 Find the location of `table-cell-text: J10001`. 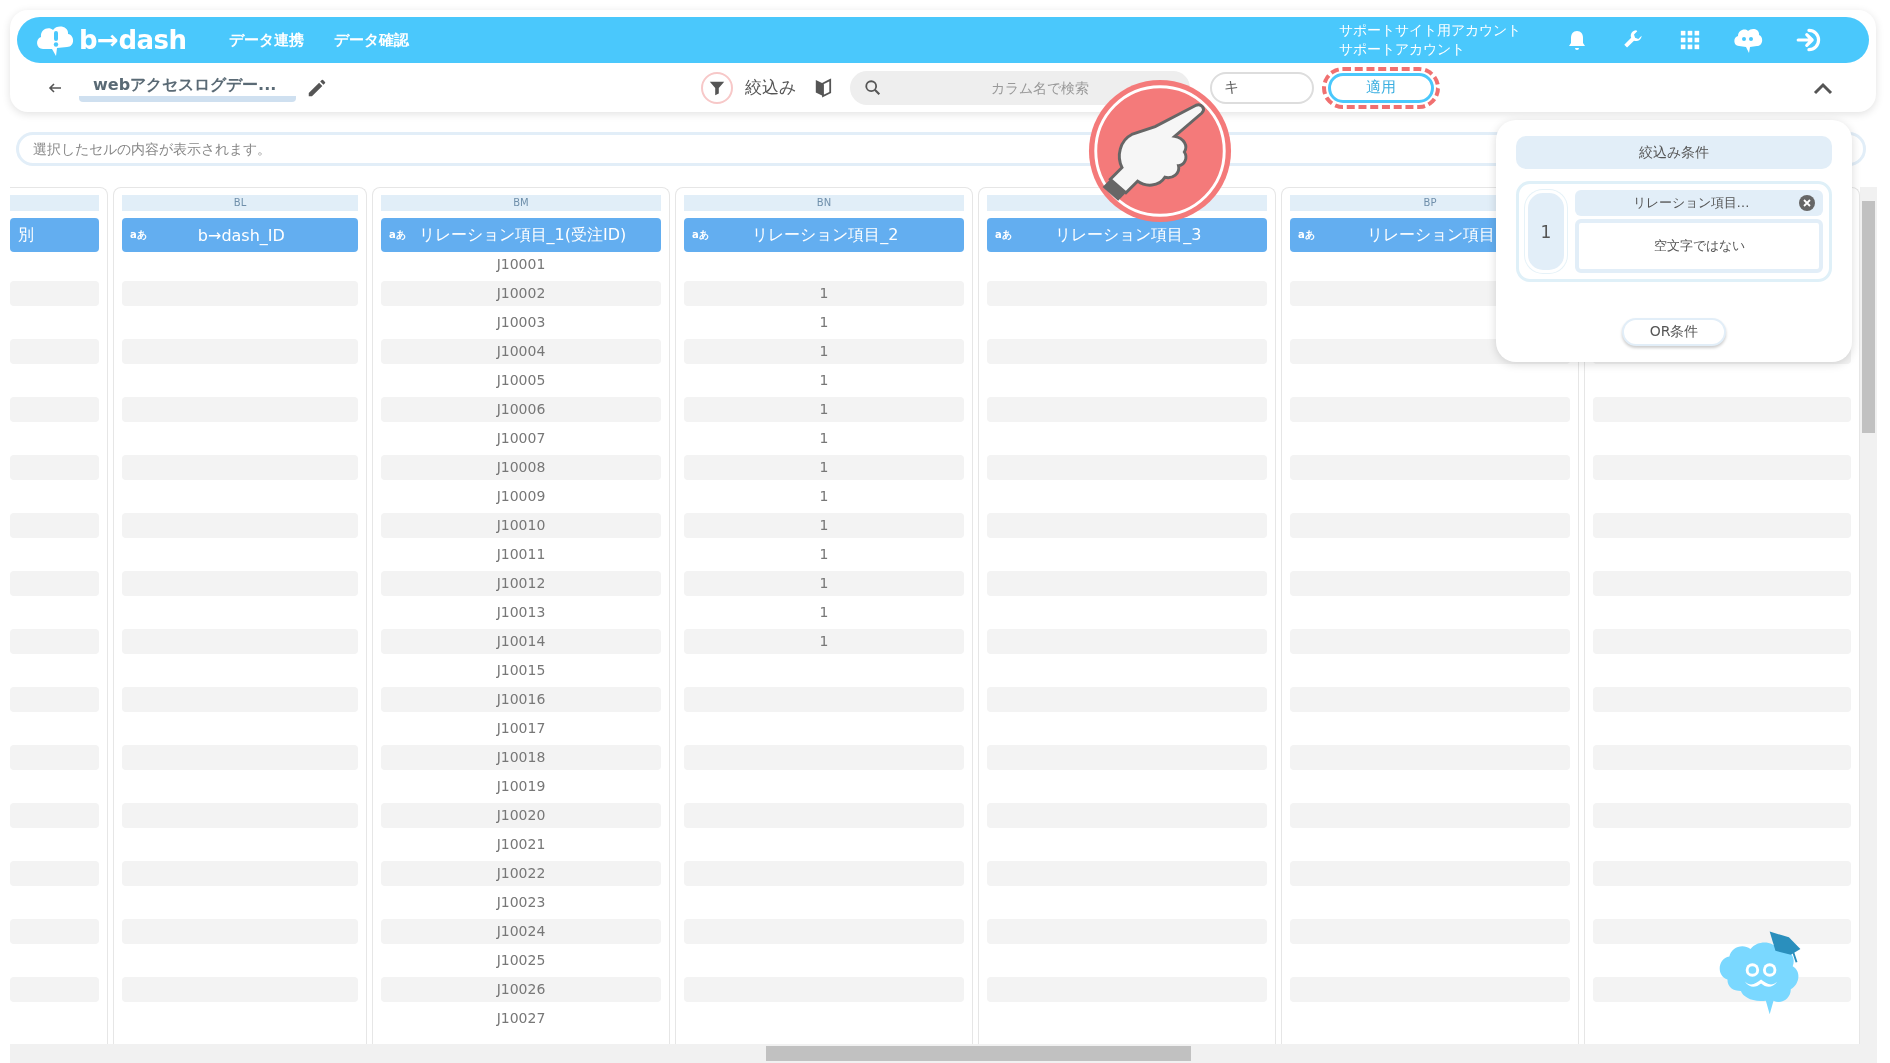

table-cell-text: J10001 is located at coordinates (521, 264).